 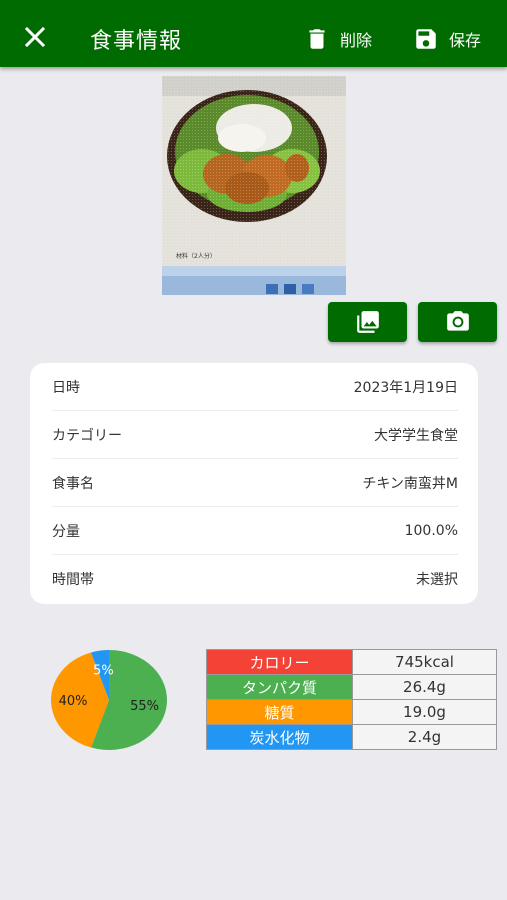 I want to click on floppy-disk-icon, so click(x=426, y=39).